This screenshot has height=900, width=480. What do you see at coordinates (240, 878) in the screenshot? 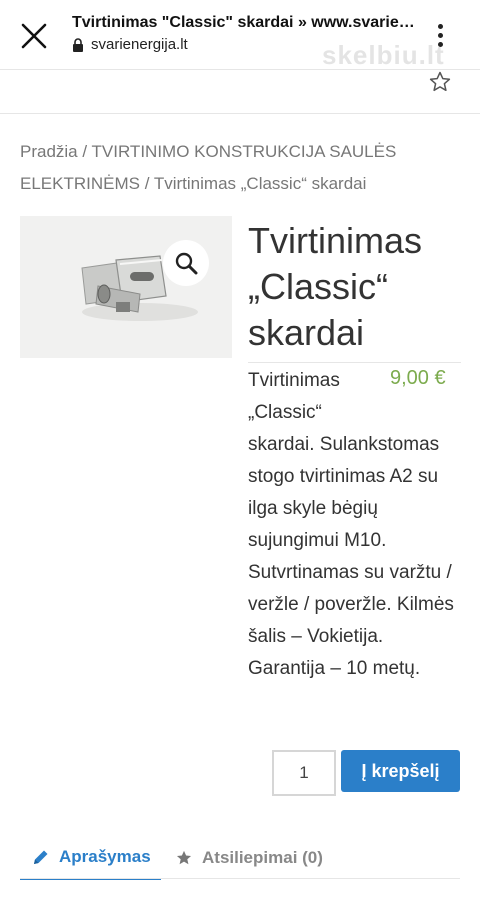
I see `tabs-divider` at bounding box center [240, 878].